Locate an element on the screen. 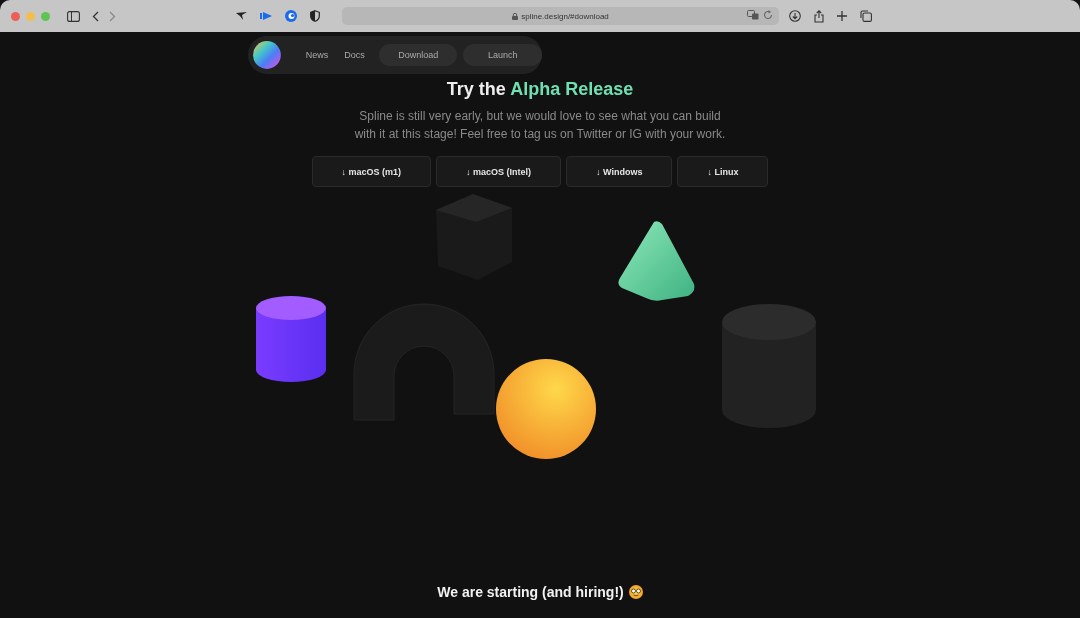  shield-icon is located at coordinates (315, 16).